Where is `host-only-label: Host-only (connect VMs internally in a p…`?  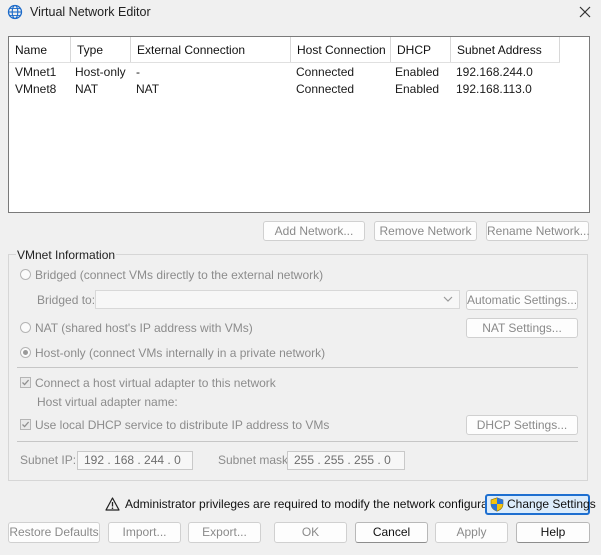
host-only-label: Host-only (connect VMs internally in a p… is located at coordinates (180, 353).